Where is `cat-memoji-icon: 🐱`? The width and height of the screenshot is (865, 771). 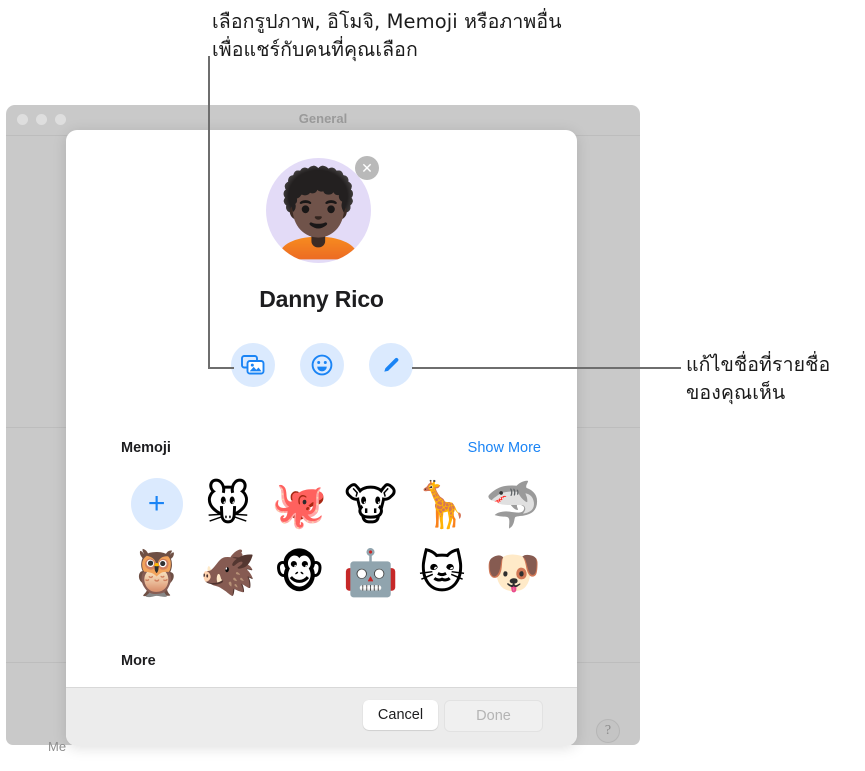
cat-memoji-icon: 🐱 is located at coordinates (442, 572).